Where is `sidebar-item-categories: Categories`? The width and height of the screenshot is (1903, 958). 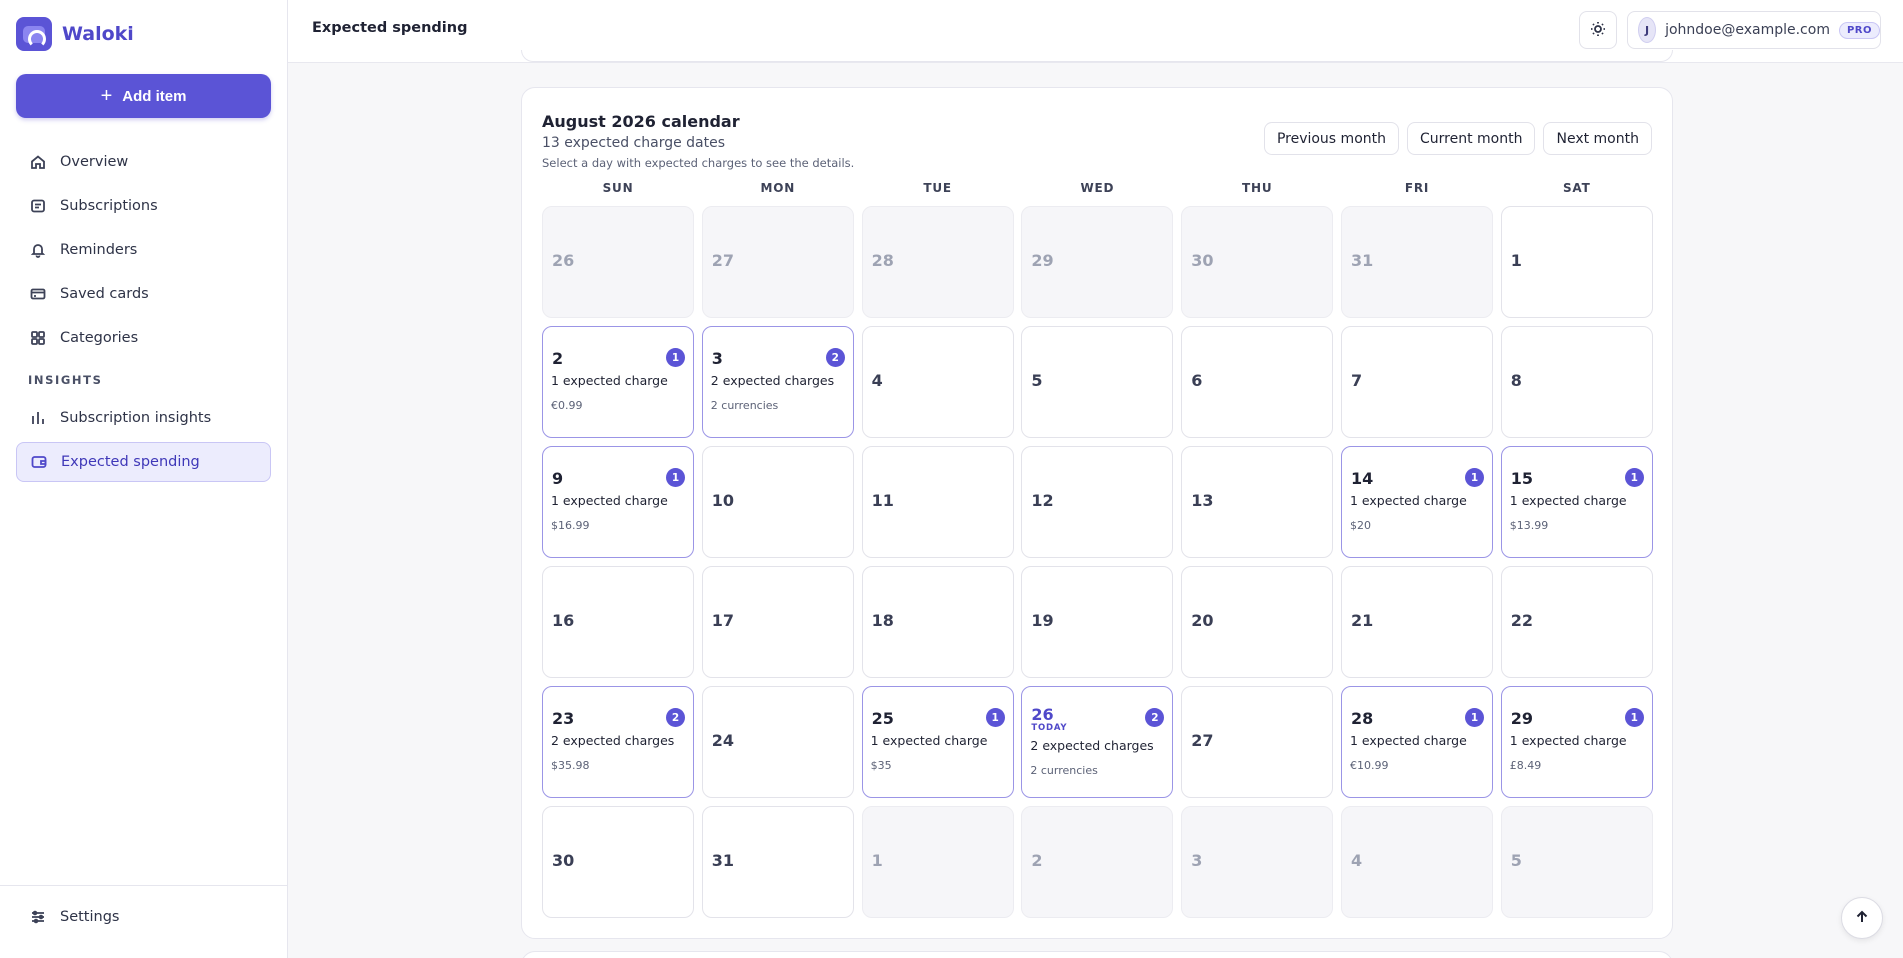
sidebar-item-categories: Categories is located at coordinates (143, 338).